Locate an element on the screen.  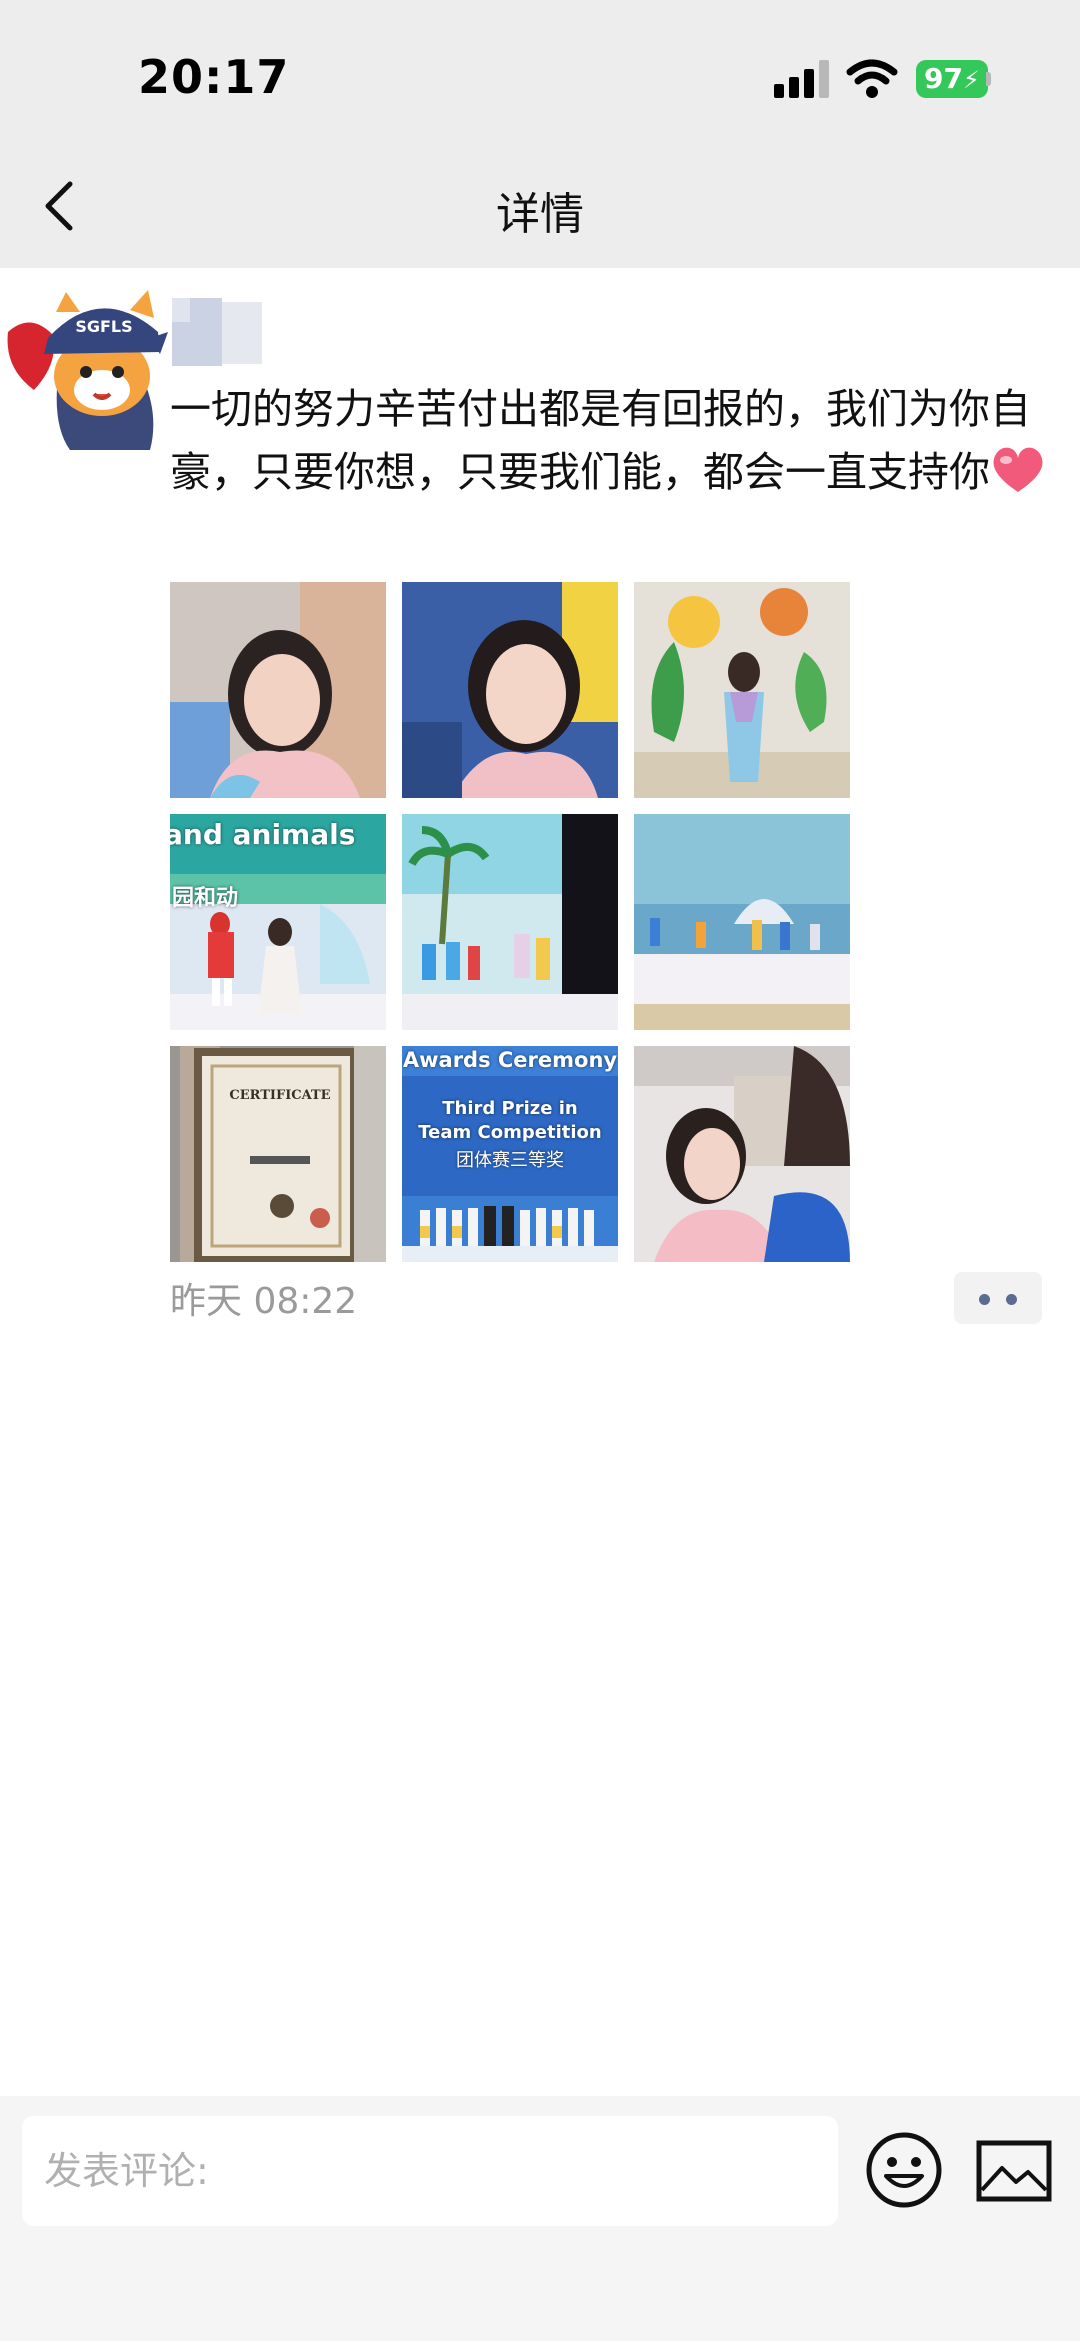
post-timestamp: 昨天 08:22 is located at coordinates (264, 1301).